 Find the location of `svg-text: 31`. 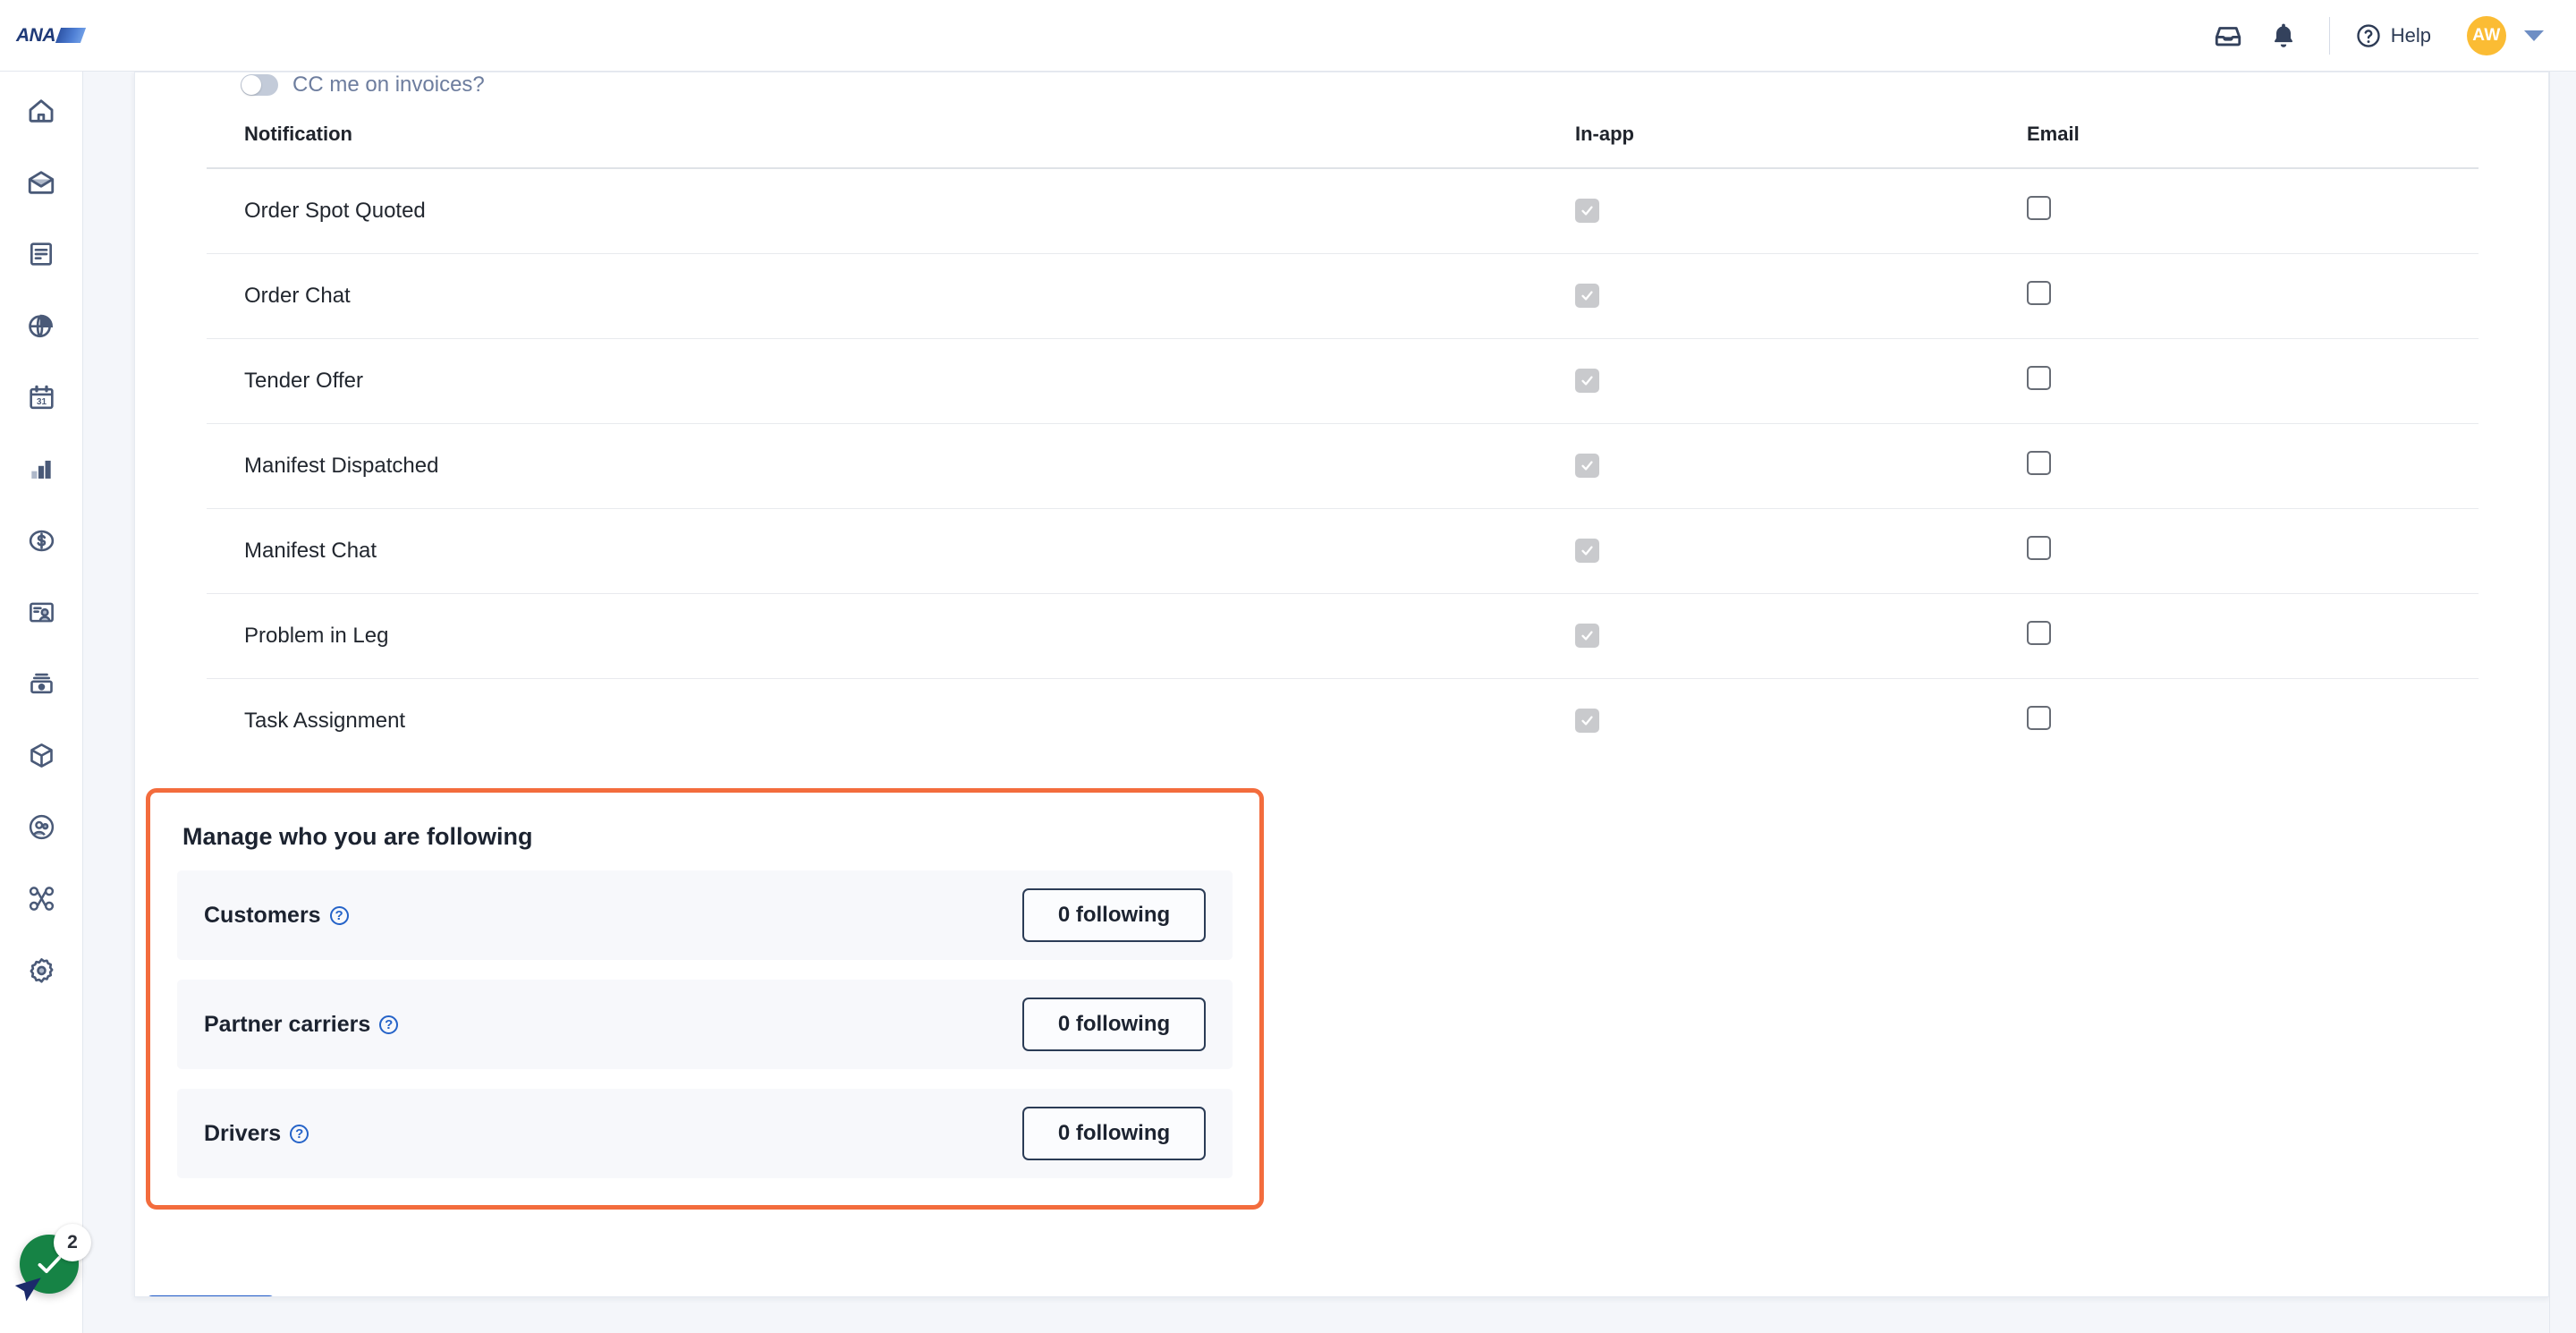

svg-text: 31 is located at coordinates (42, 401).